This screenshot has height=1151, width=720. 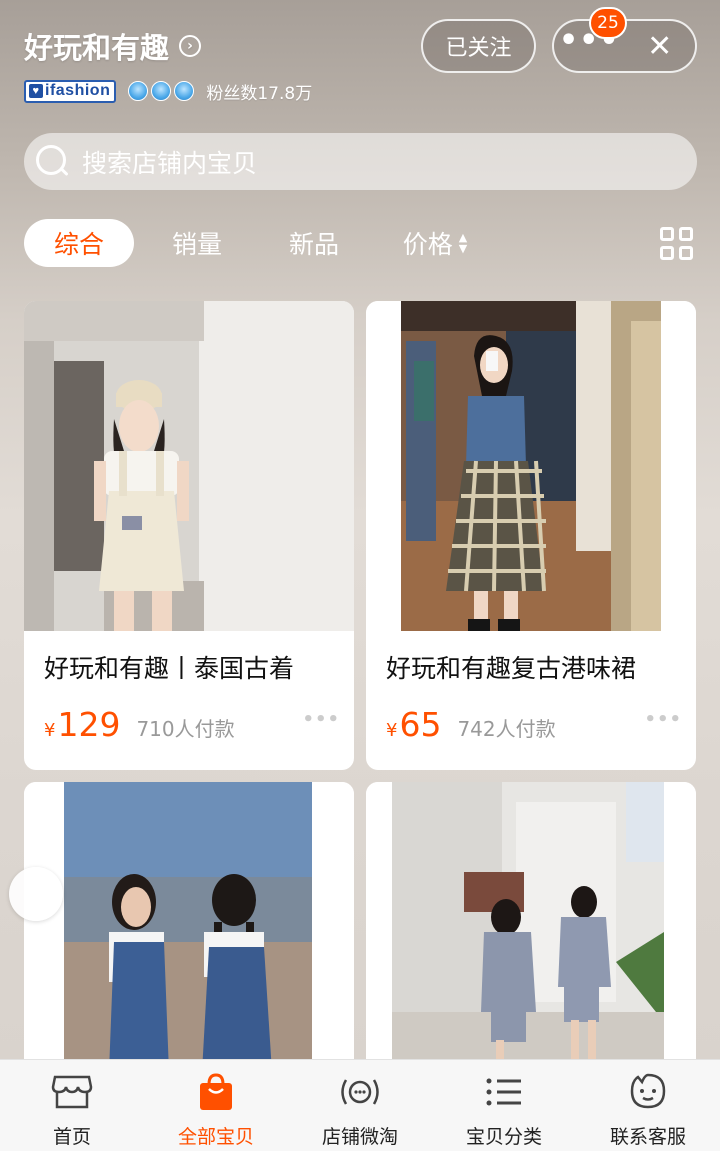 I want to click on product-price: 65, so click(x=420, y=724).